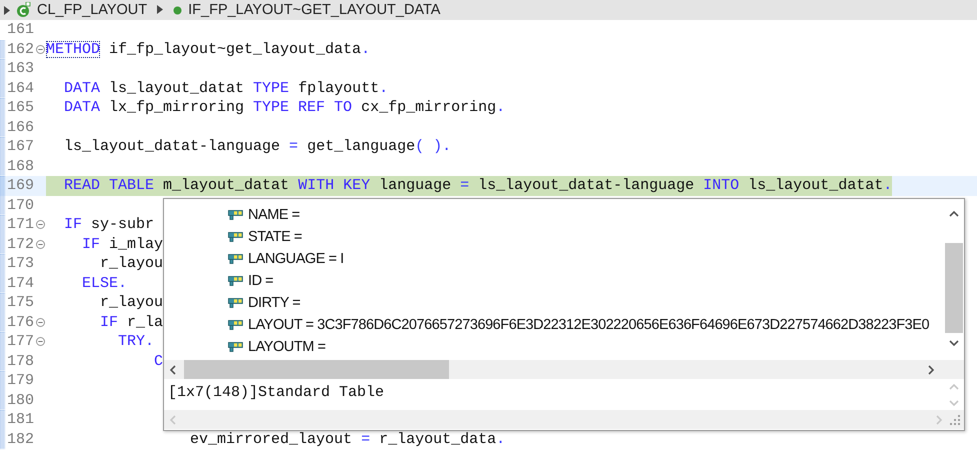  What do you see at coordinates (21, 147) in the screenshot?
I see `line-number: 167` at bounding box center [21, 147].